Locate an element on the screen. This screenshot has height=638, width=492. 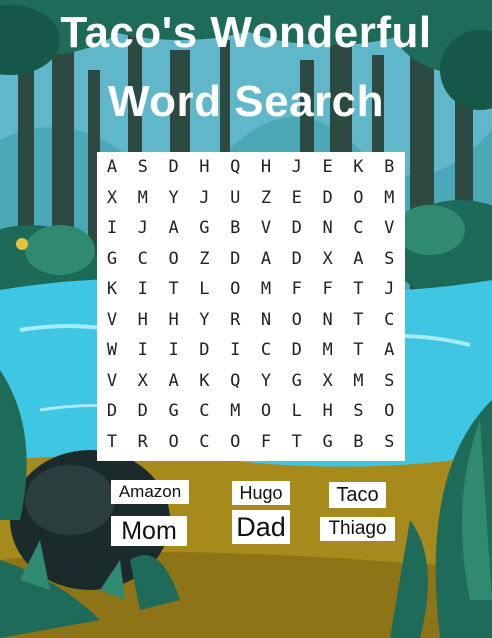
grid-cell: U is located at coordinates (235, 198).